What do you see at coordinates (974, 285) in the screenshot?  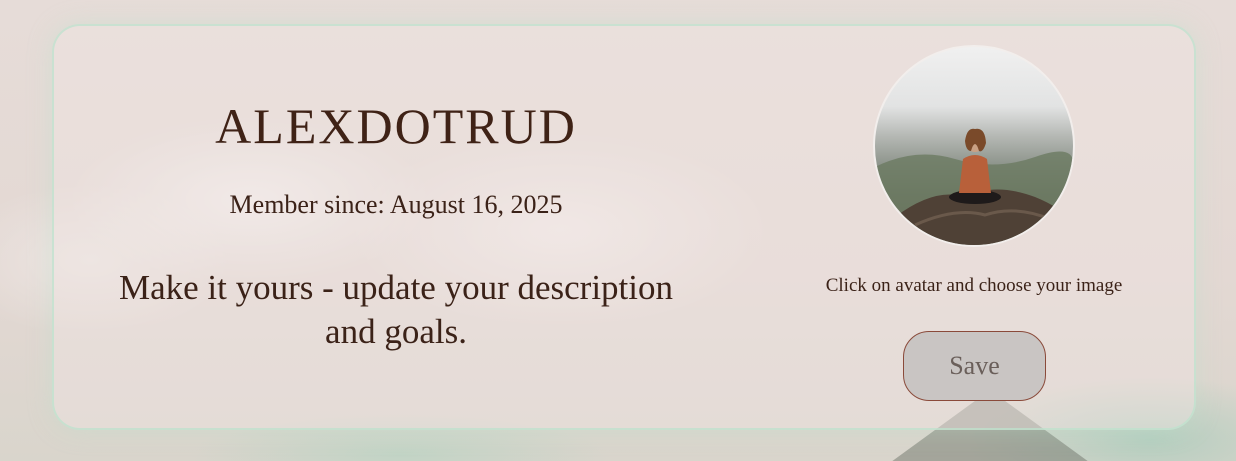 I see `avatar-hint-text: Click on avatar and choose your image` at bounding box center [974, 285].